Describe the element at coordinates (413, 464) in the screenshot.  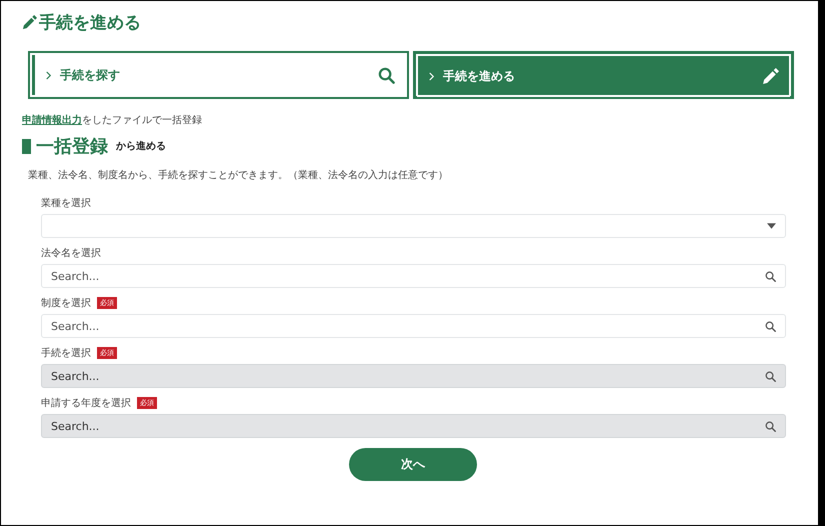
I see `next-button: 次へ` at that location.